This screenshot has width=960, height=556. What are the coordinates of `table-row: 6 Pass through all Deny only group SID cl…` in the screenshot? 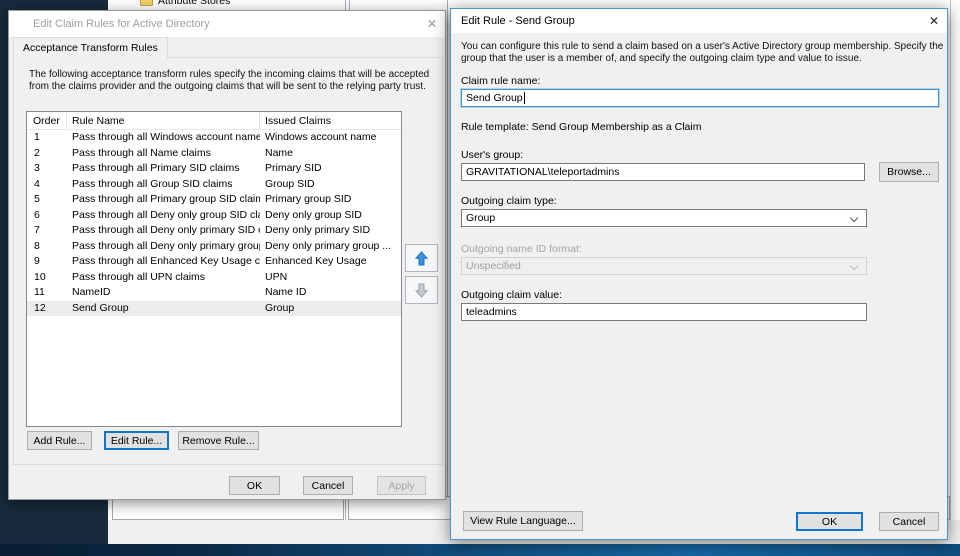 It's located at (214, 216).